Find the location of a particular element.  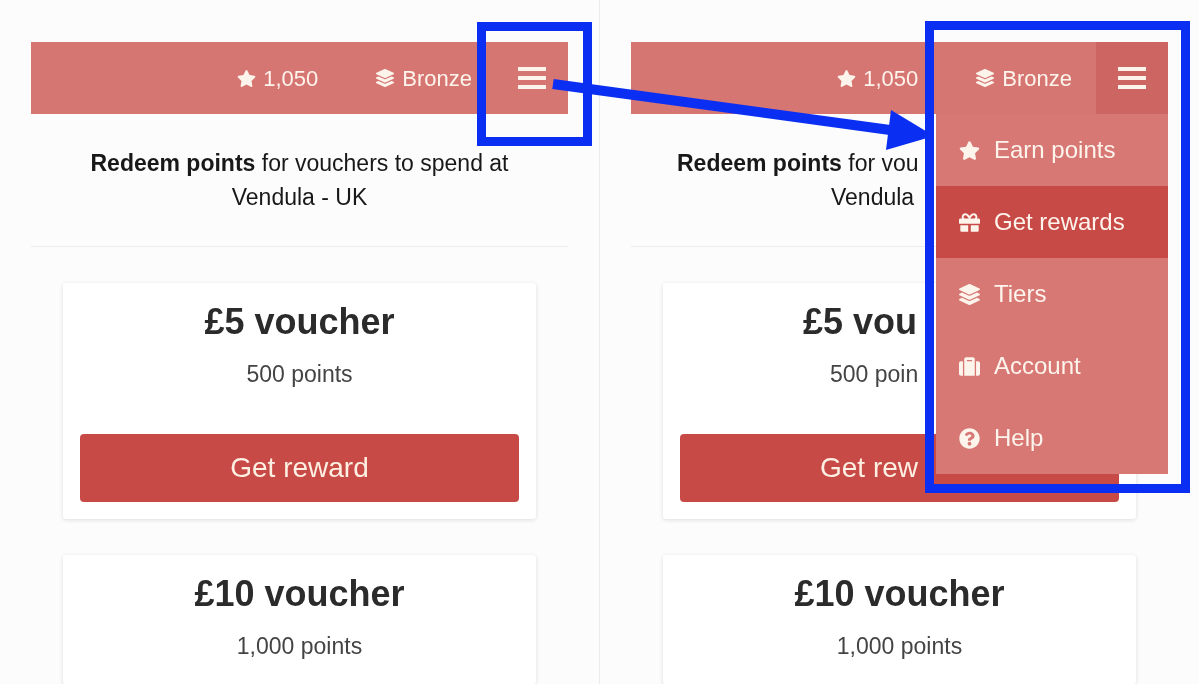

voucher-title: £5 vou is located at coordinates (860, 322).